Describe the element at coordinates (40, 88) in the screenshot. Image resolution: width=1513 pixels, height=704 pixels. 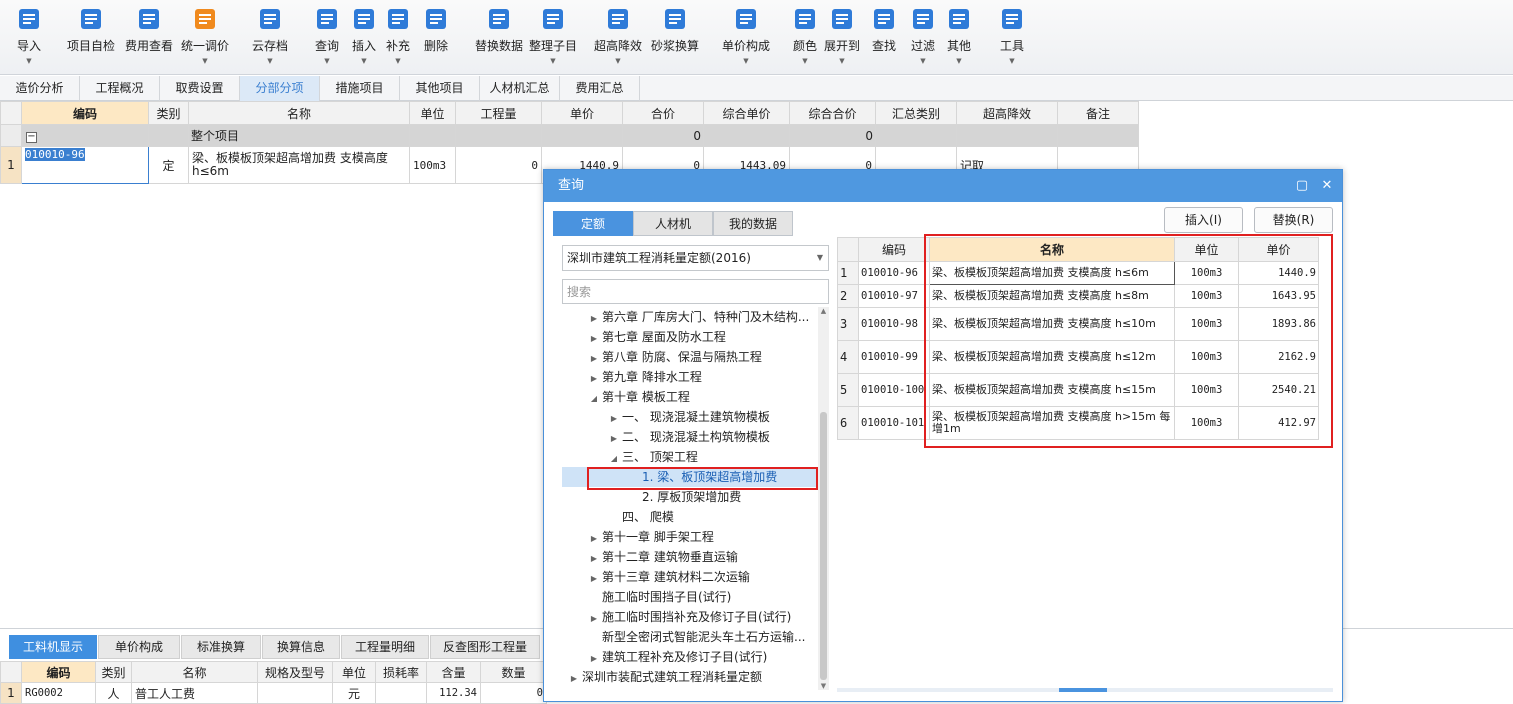
I see `tab-cost-analysis: 造价分析` at that location.